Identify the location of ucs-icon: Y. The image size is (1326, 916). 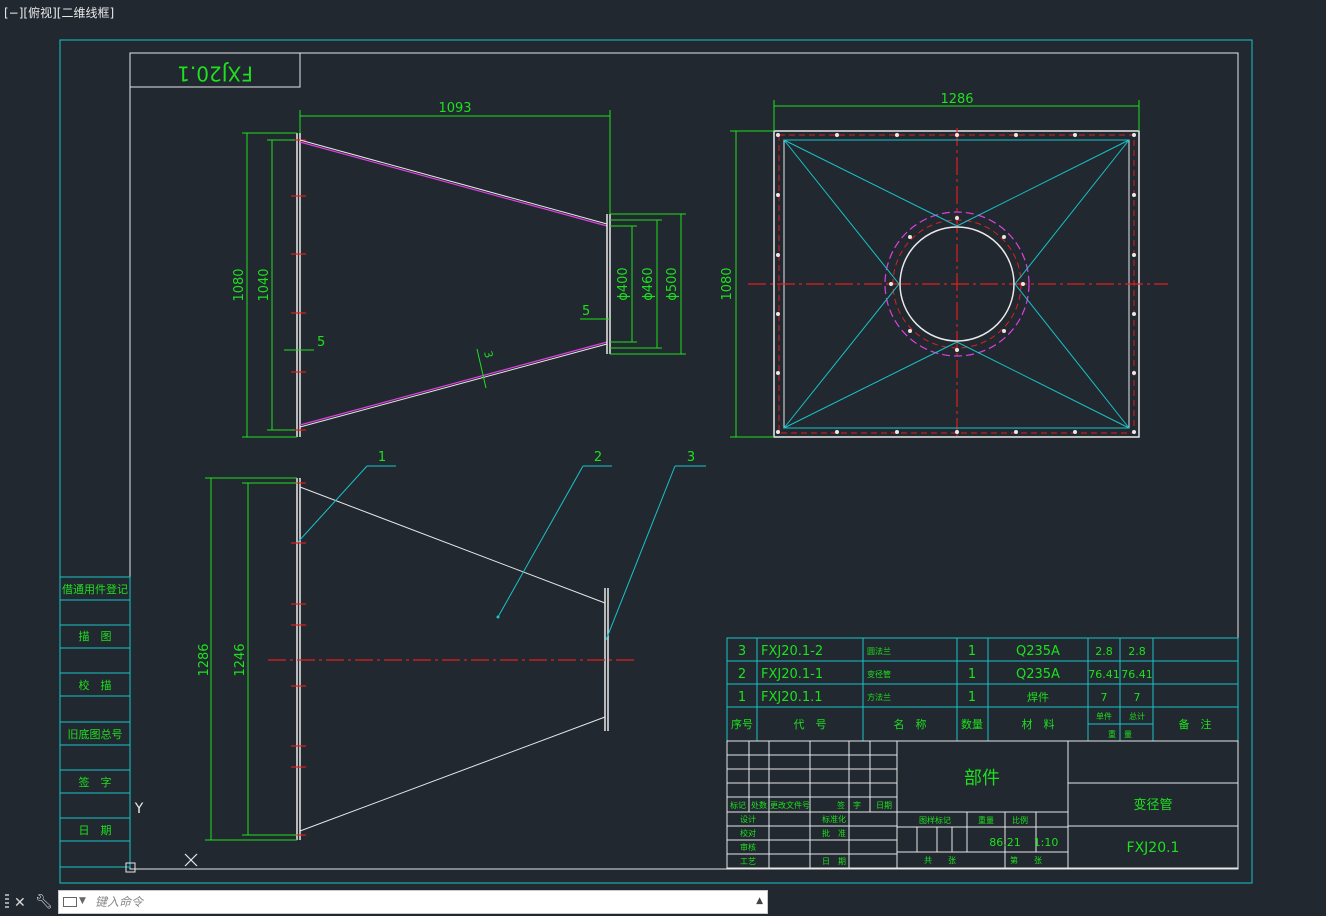
(161, 837).